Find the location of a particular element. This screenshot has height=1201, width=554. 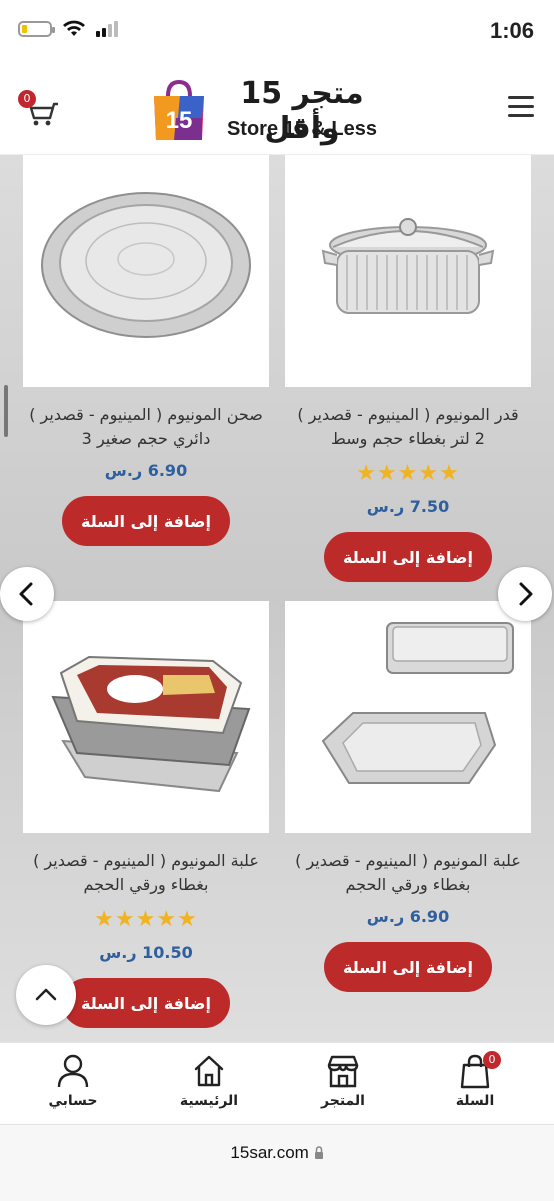

logo-english-text: Store 15 & Less is located at coordinates (302, 129).